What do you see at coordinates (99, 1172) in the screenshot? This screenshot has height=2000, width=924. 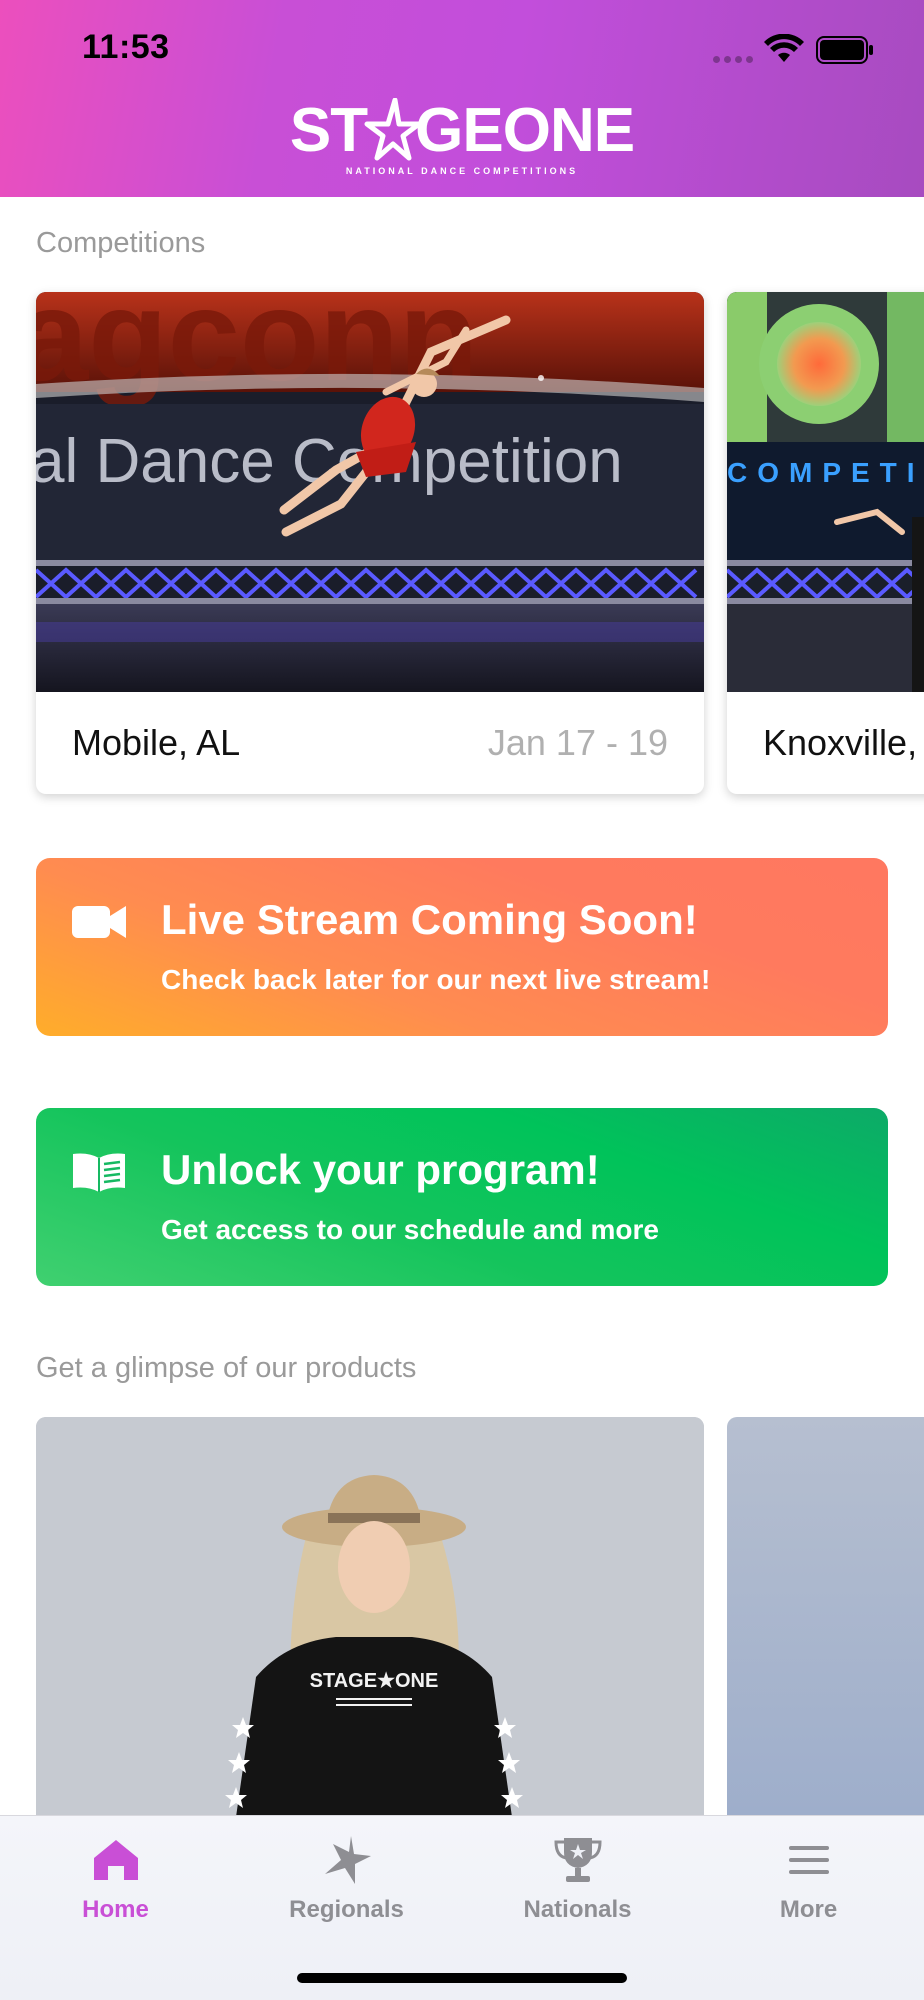 I see `open-book-icon` at bounding box center [99, 1172].